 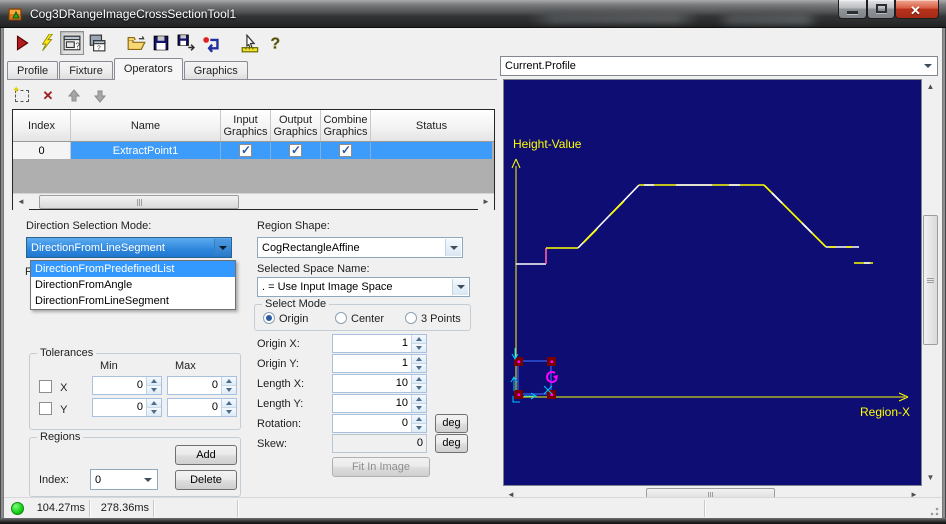 What do you see at coordinates (146, 125) in the screenshot?
I see `column-header-name: Name` at bounding box center [146, 125].